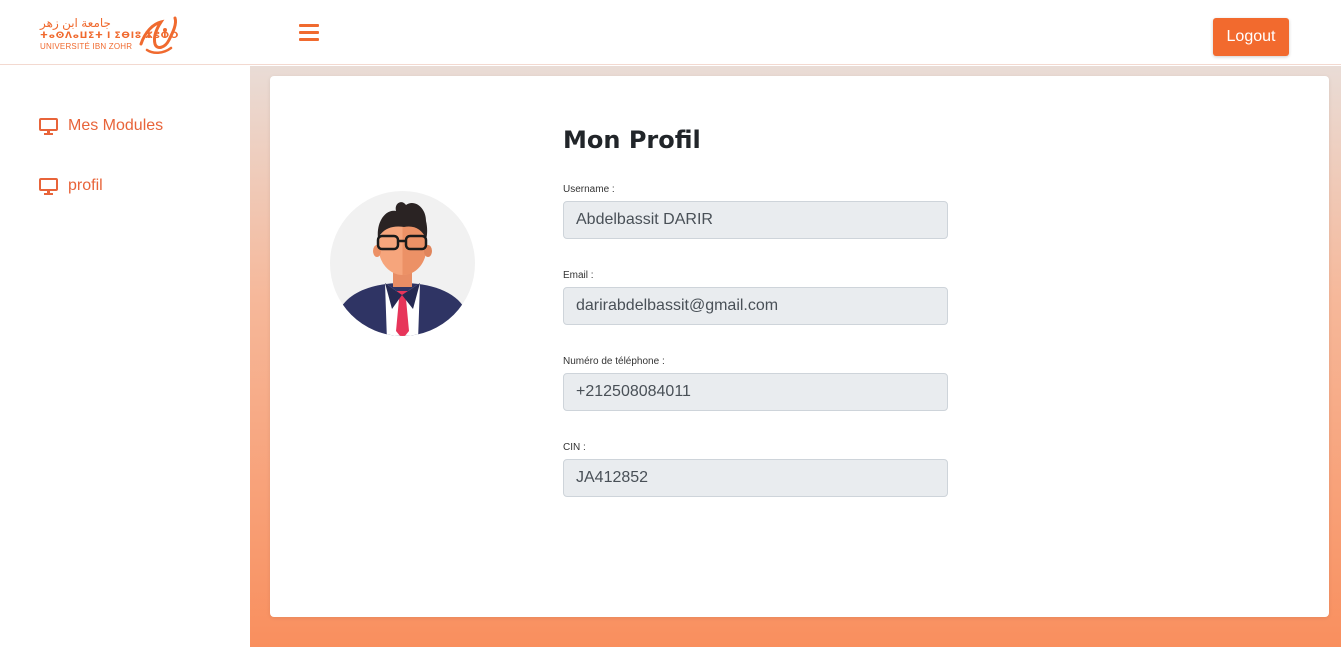  I want to click on logout-button: Logout, so click(1251, 37).